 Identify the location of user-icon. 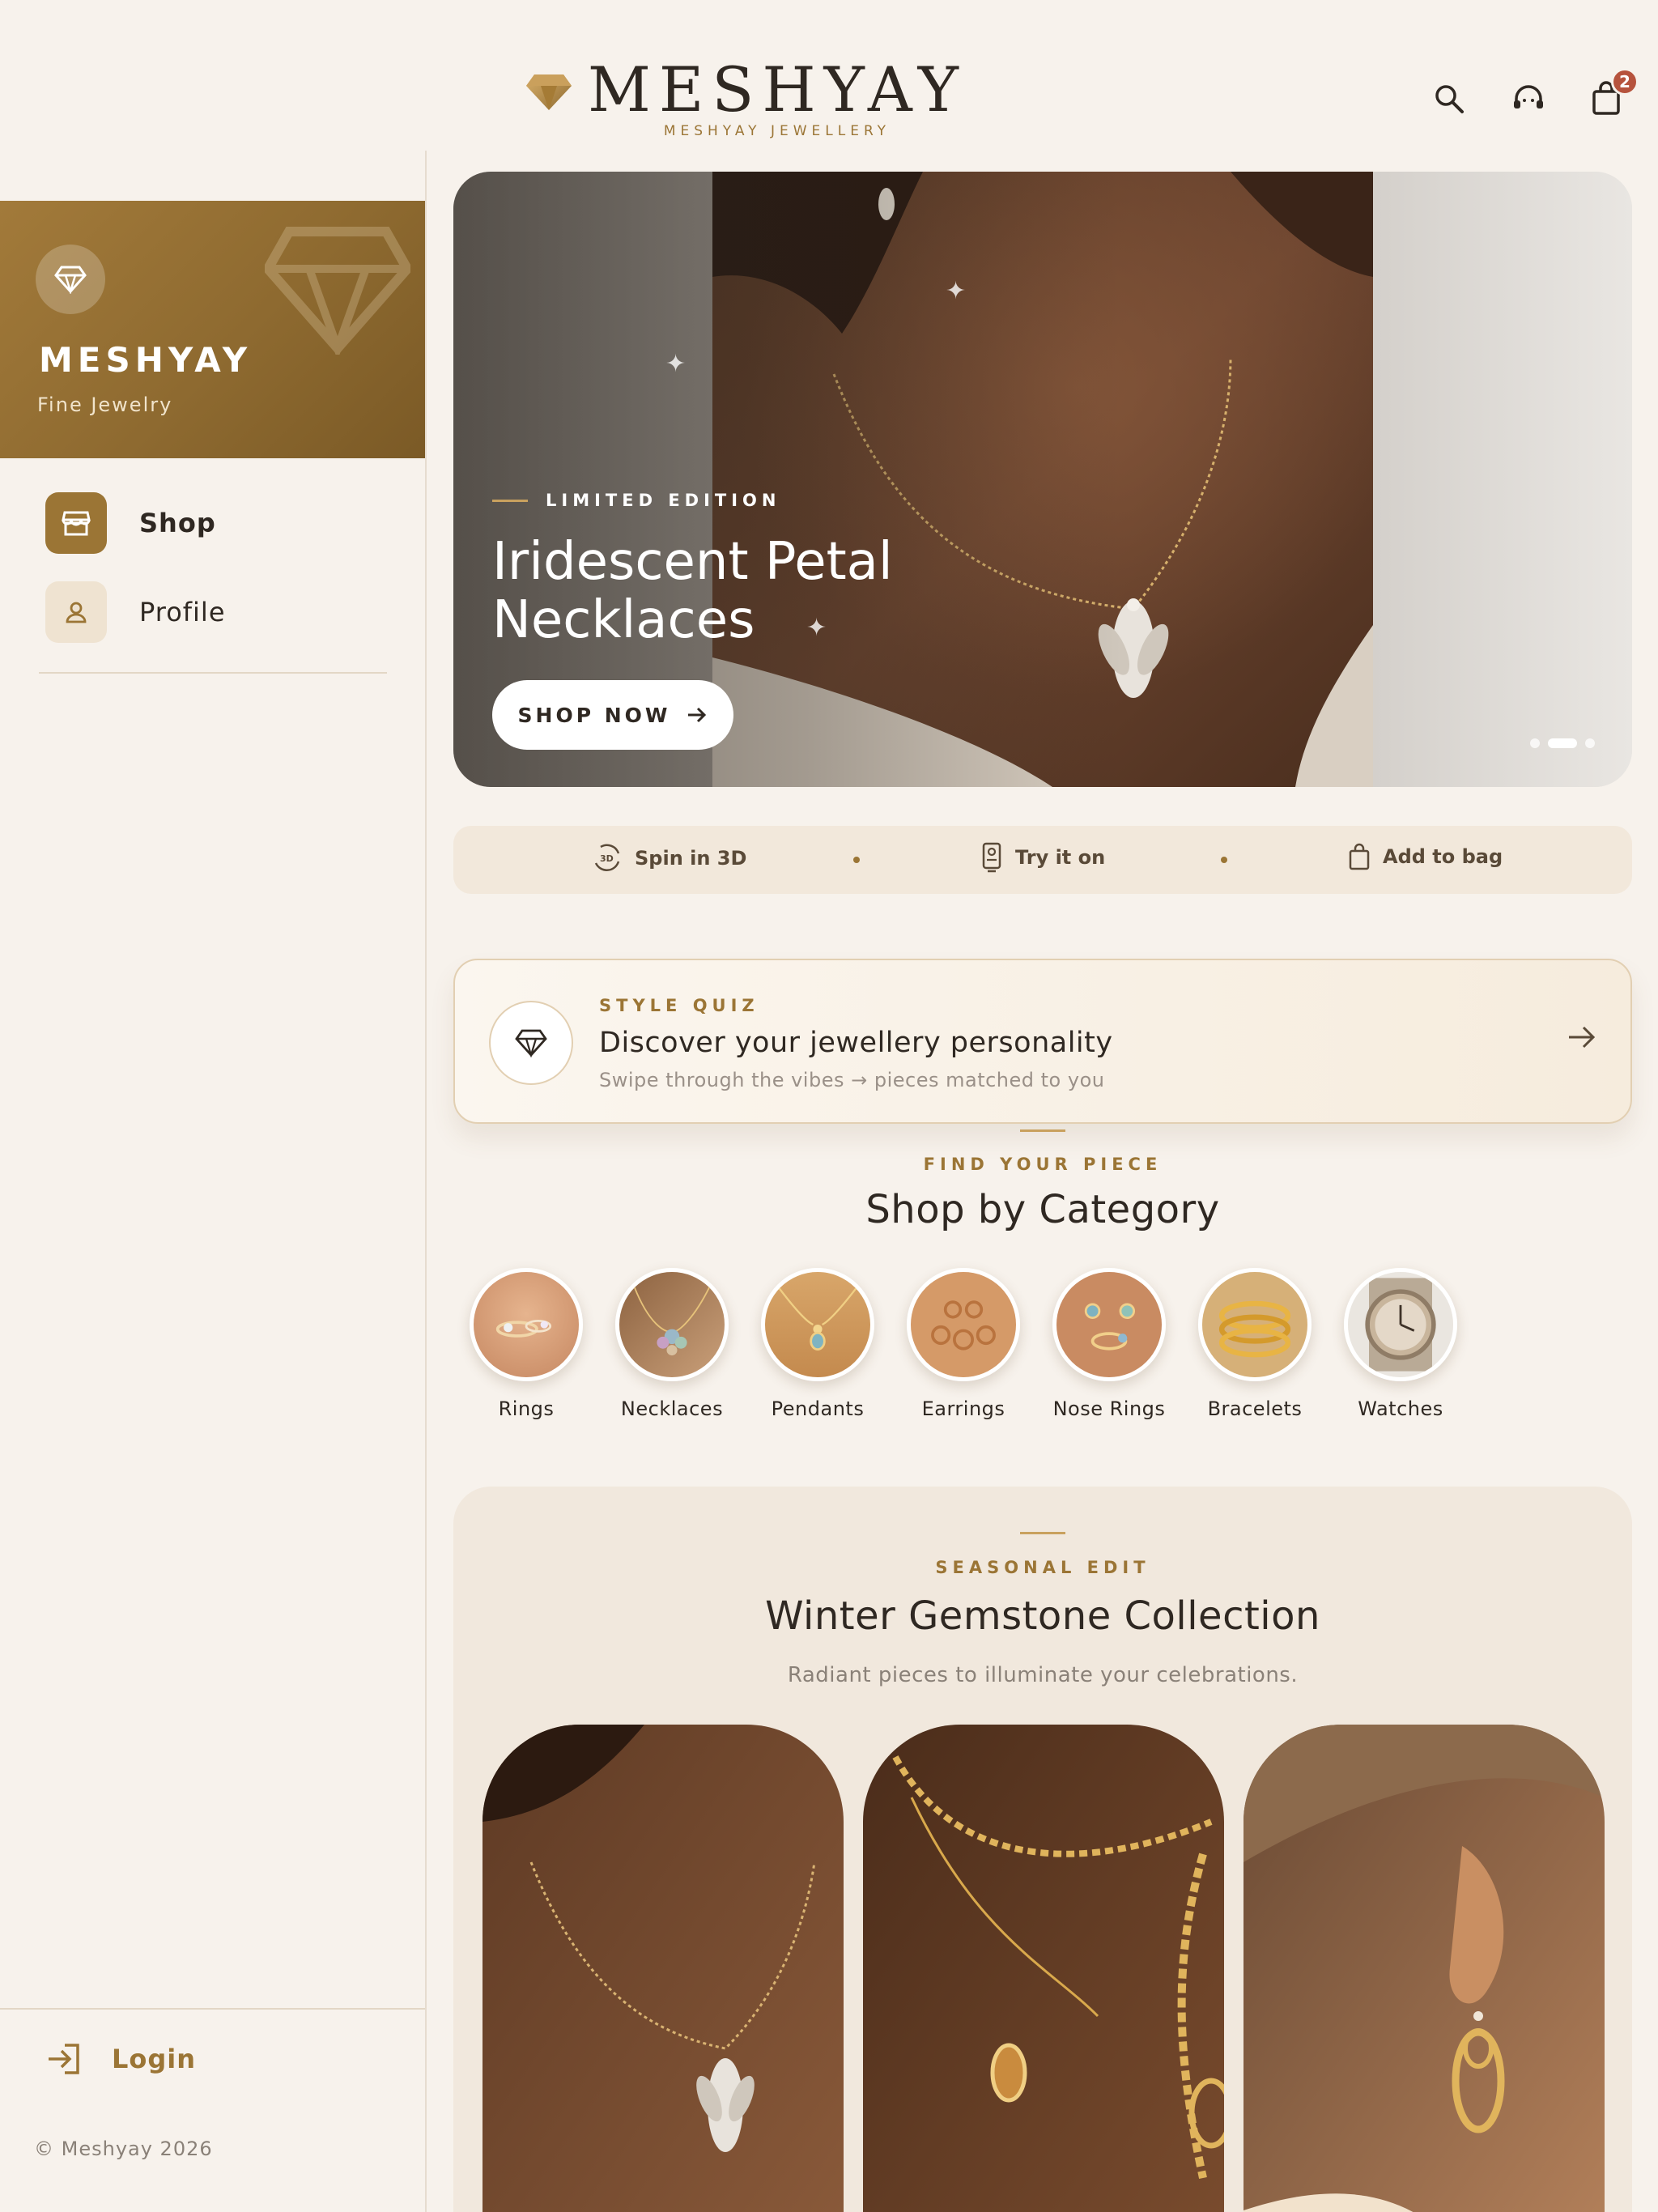
(76, 612).